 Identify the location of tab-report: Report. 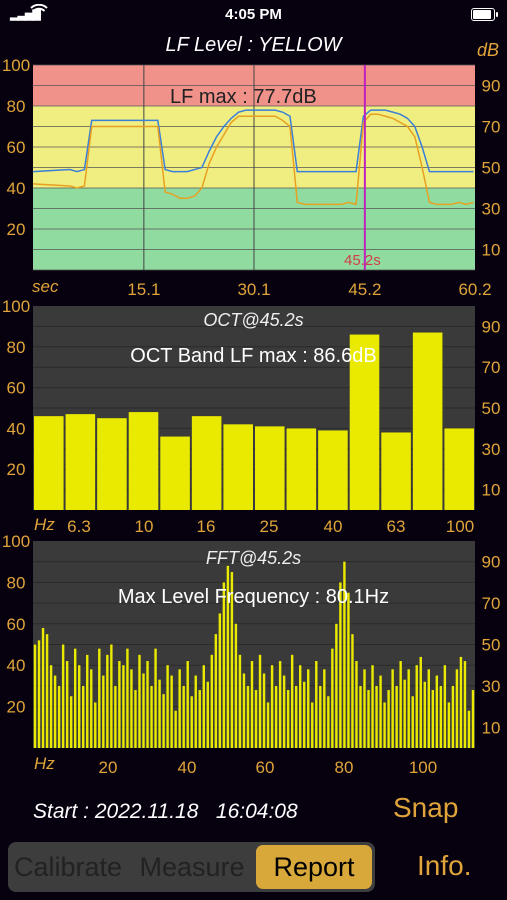
(314, 867).